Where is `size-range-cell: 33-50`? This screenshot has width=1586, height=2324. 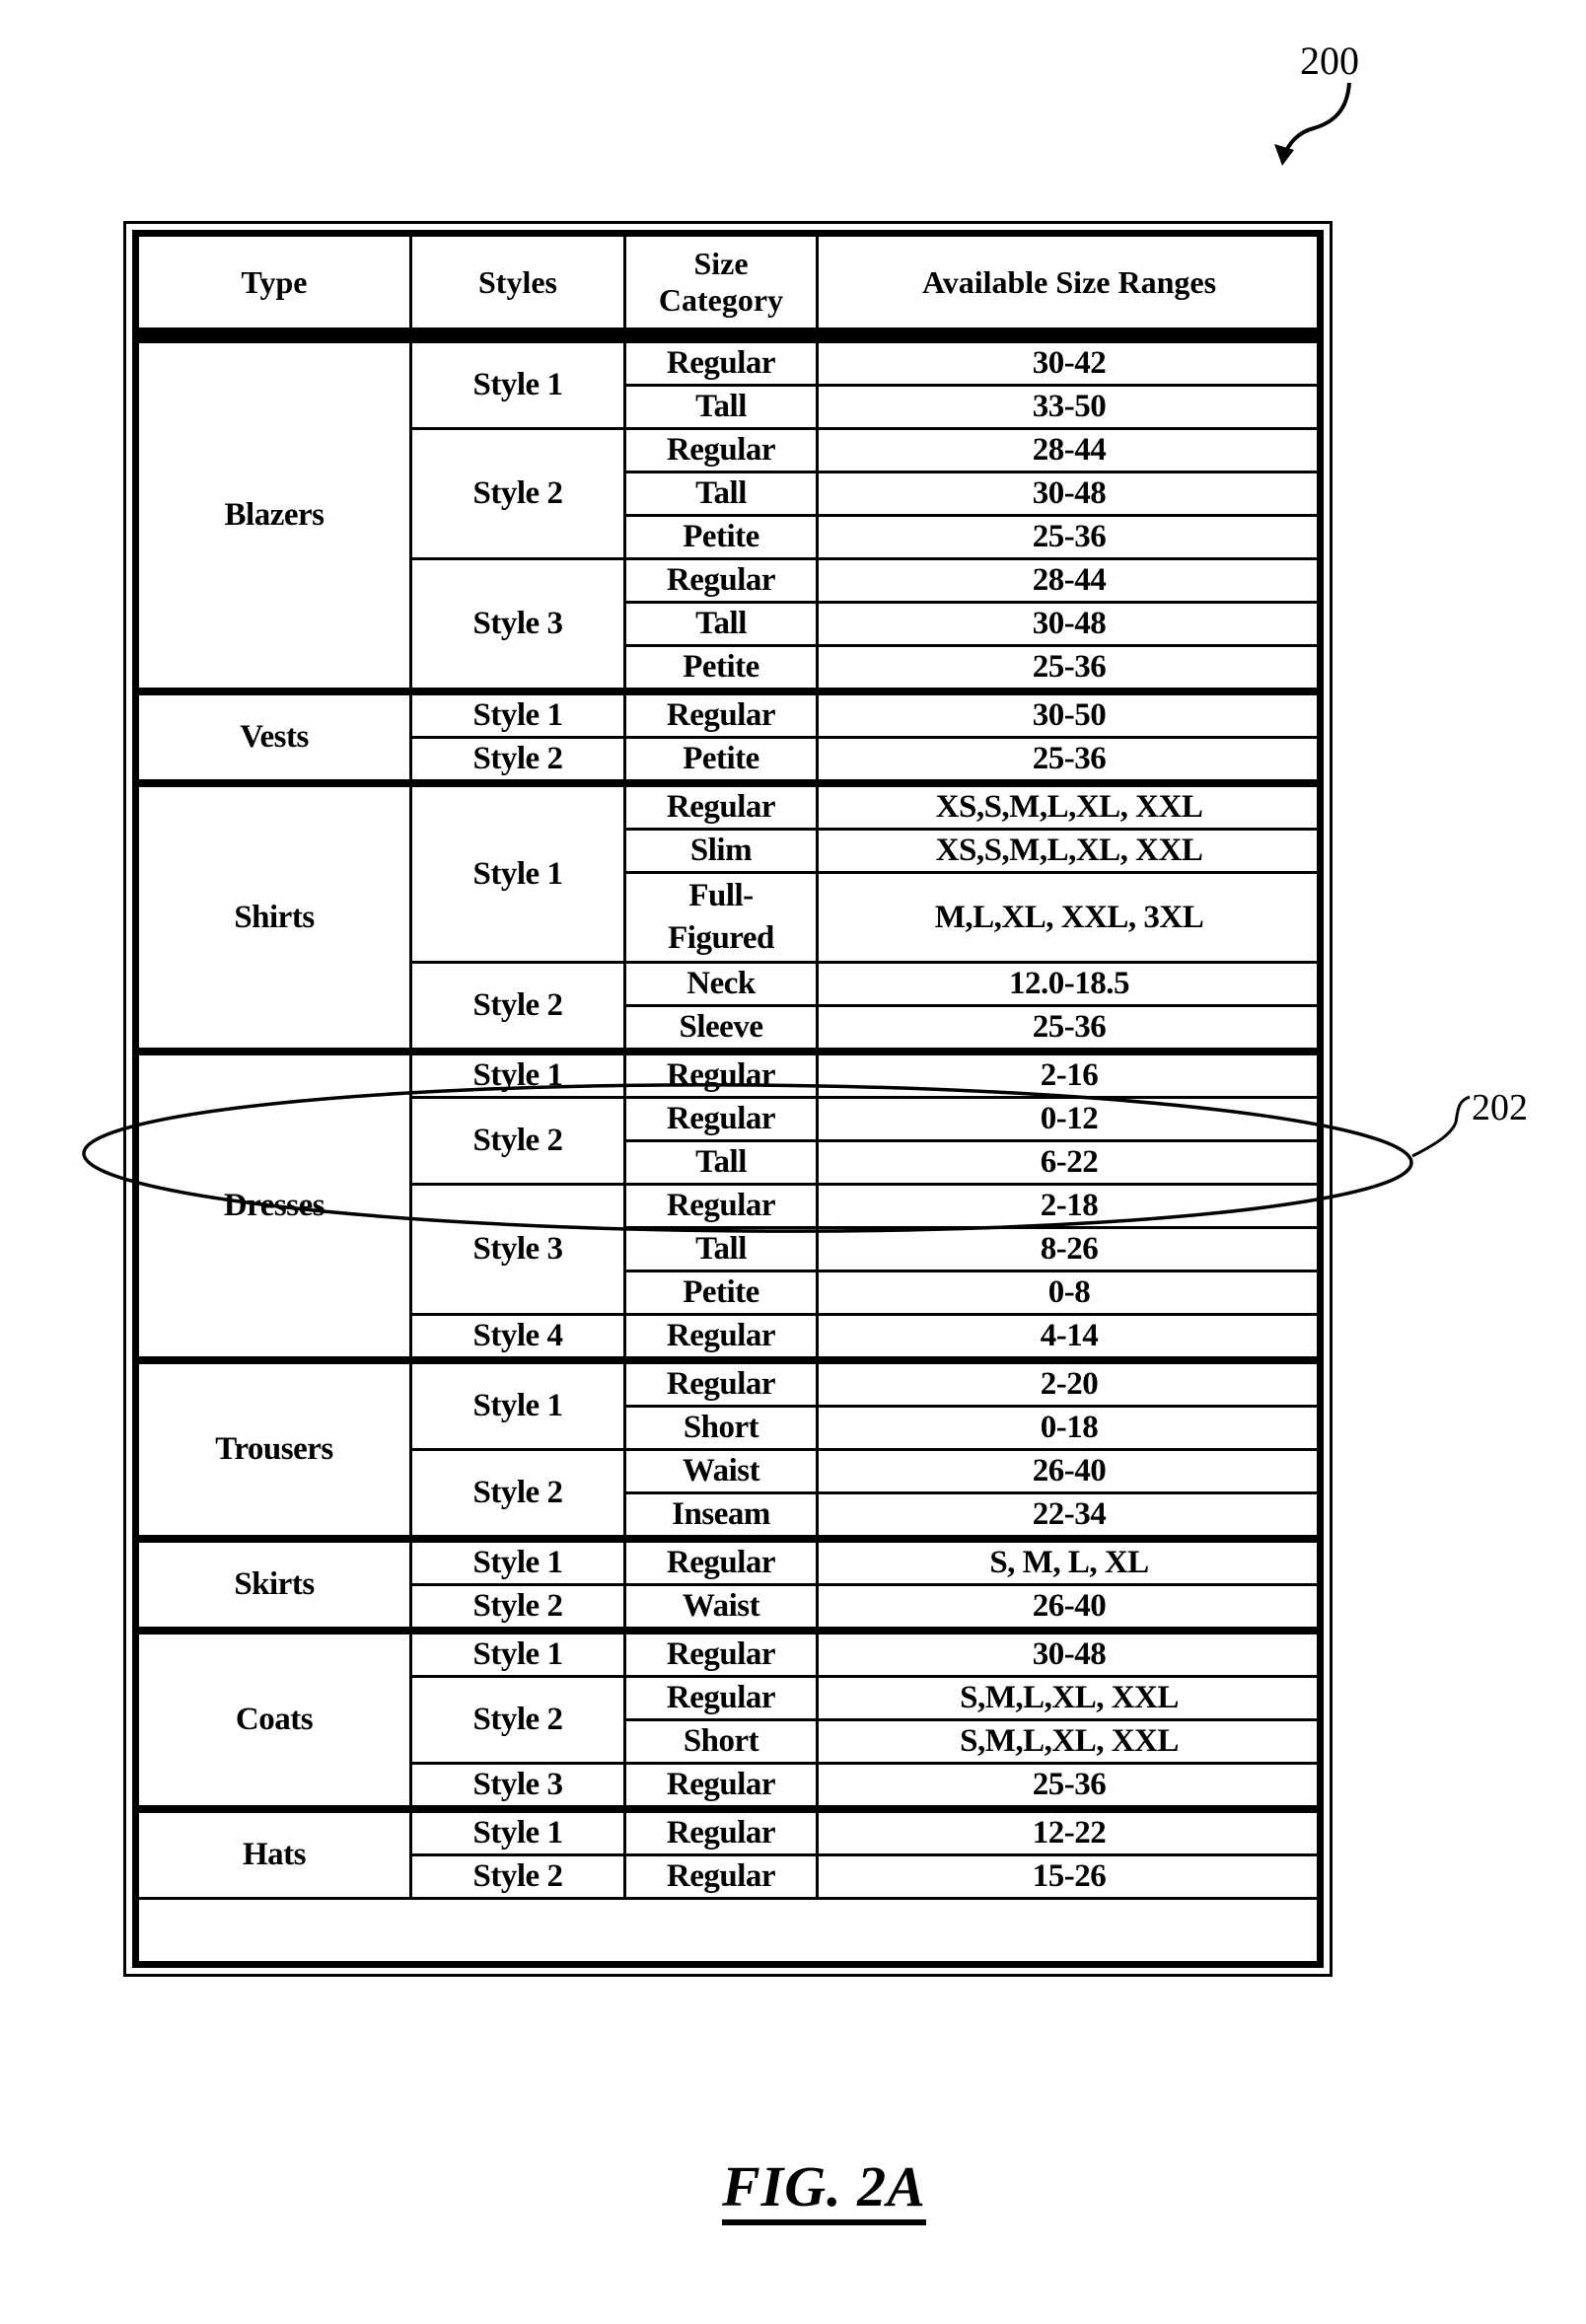
size-range-cell: 33-50 is located at coordinates (1069, 407).